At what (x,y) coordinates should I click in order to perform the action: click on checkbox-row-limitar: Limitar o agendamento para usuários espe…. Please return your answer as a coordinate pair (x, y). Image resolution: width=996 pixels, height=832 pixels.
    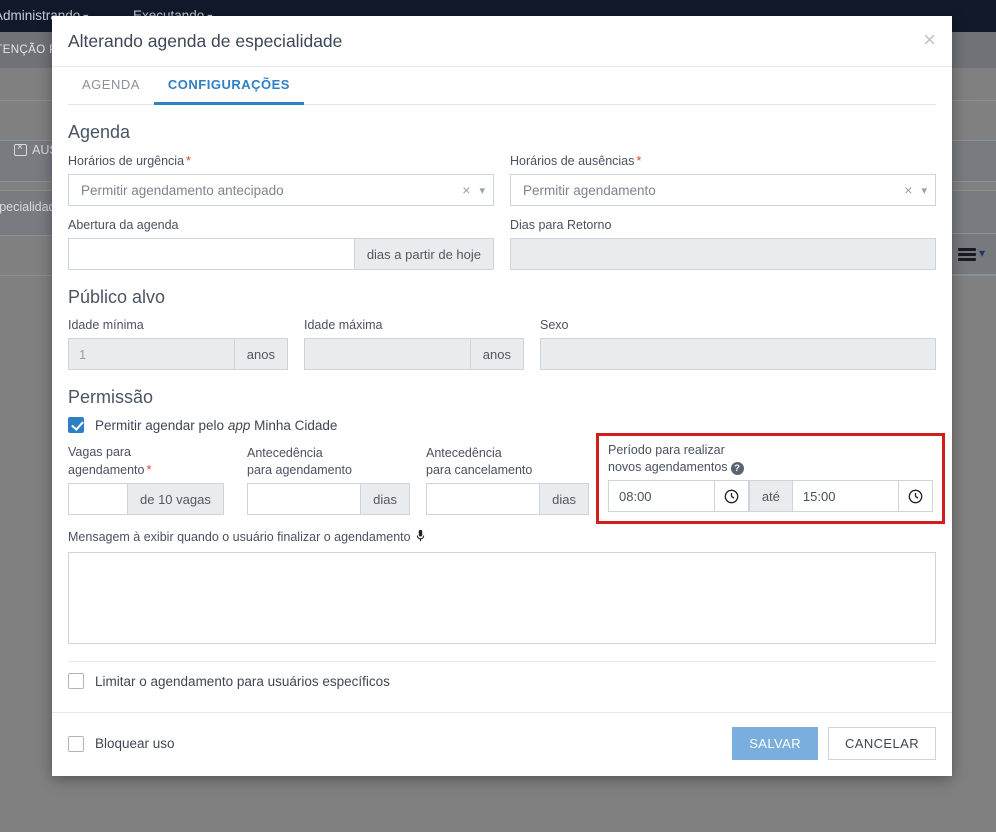
    Looking at the image, I should click on (502, 681).